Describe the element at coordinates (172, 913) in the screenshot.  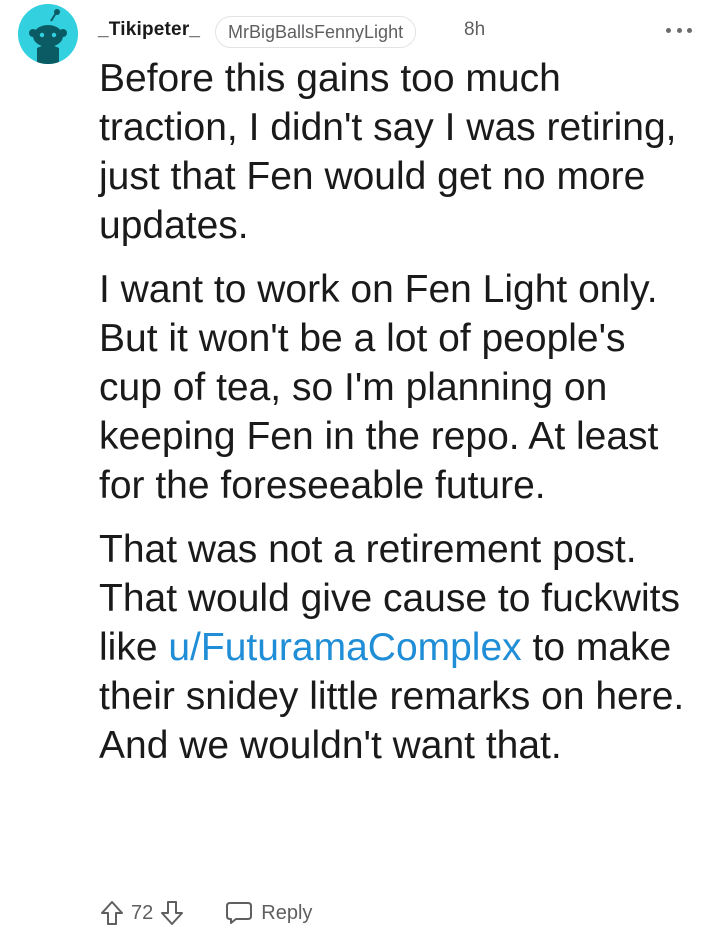
I see `downvote-arrow-icon` at that location.